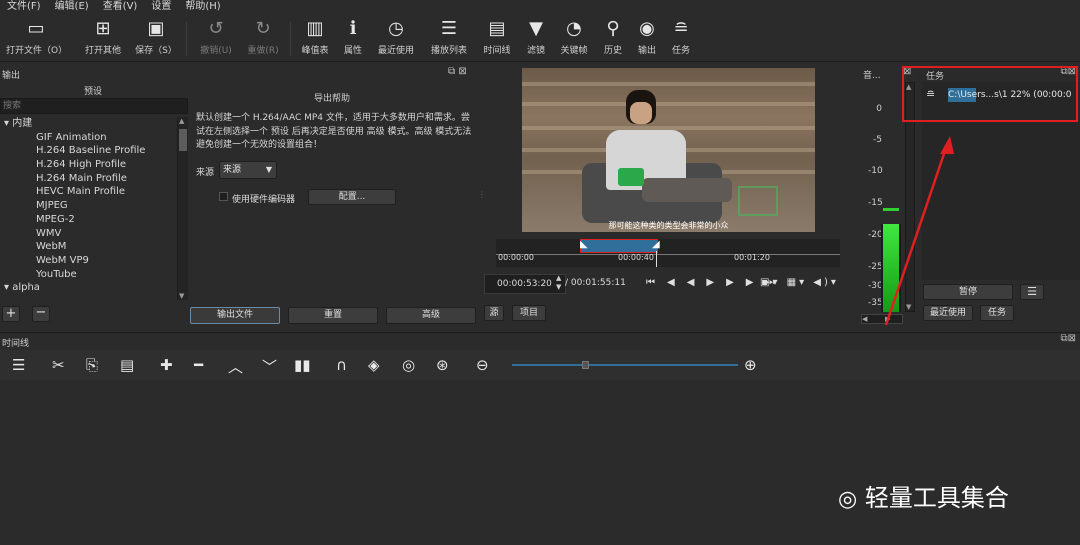  I want to click on hw-encoder-label: 使用硬件编码器, so click(264, 200).